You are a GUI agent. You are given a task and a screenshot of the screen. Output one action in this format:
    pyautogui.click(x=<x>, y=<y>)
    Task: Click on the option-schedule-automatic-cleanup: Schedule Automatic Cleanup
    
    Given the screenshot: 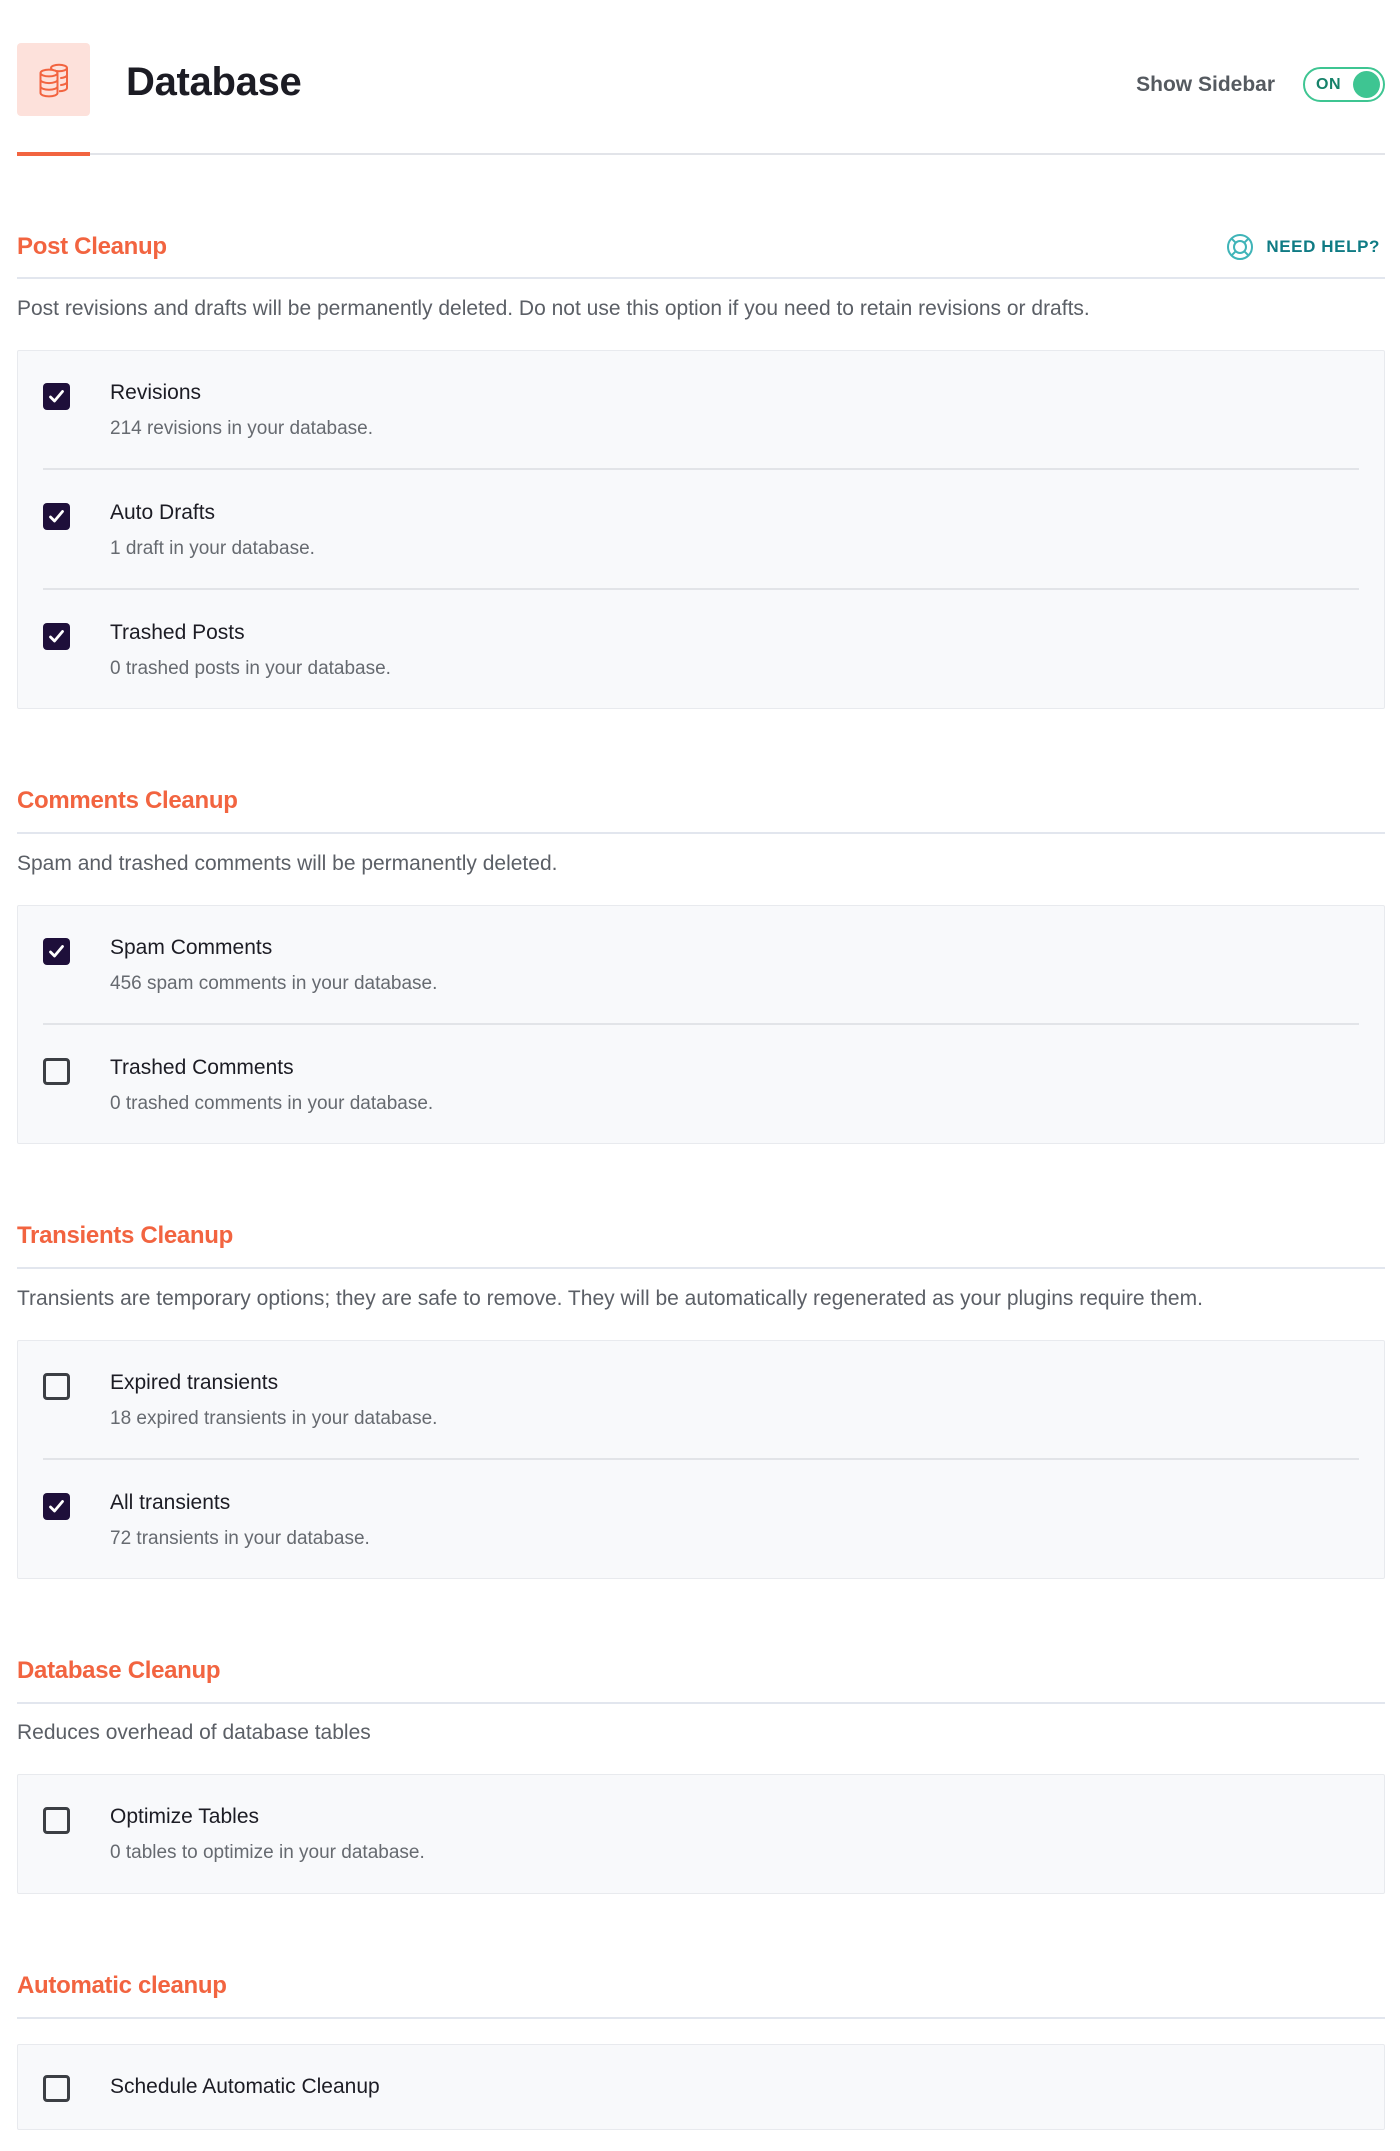 What is the action you would take?
    pyautogui.click(x=701, y=2088)
    